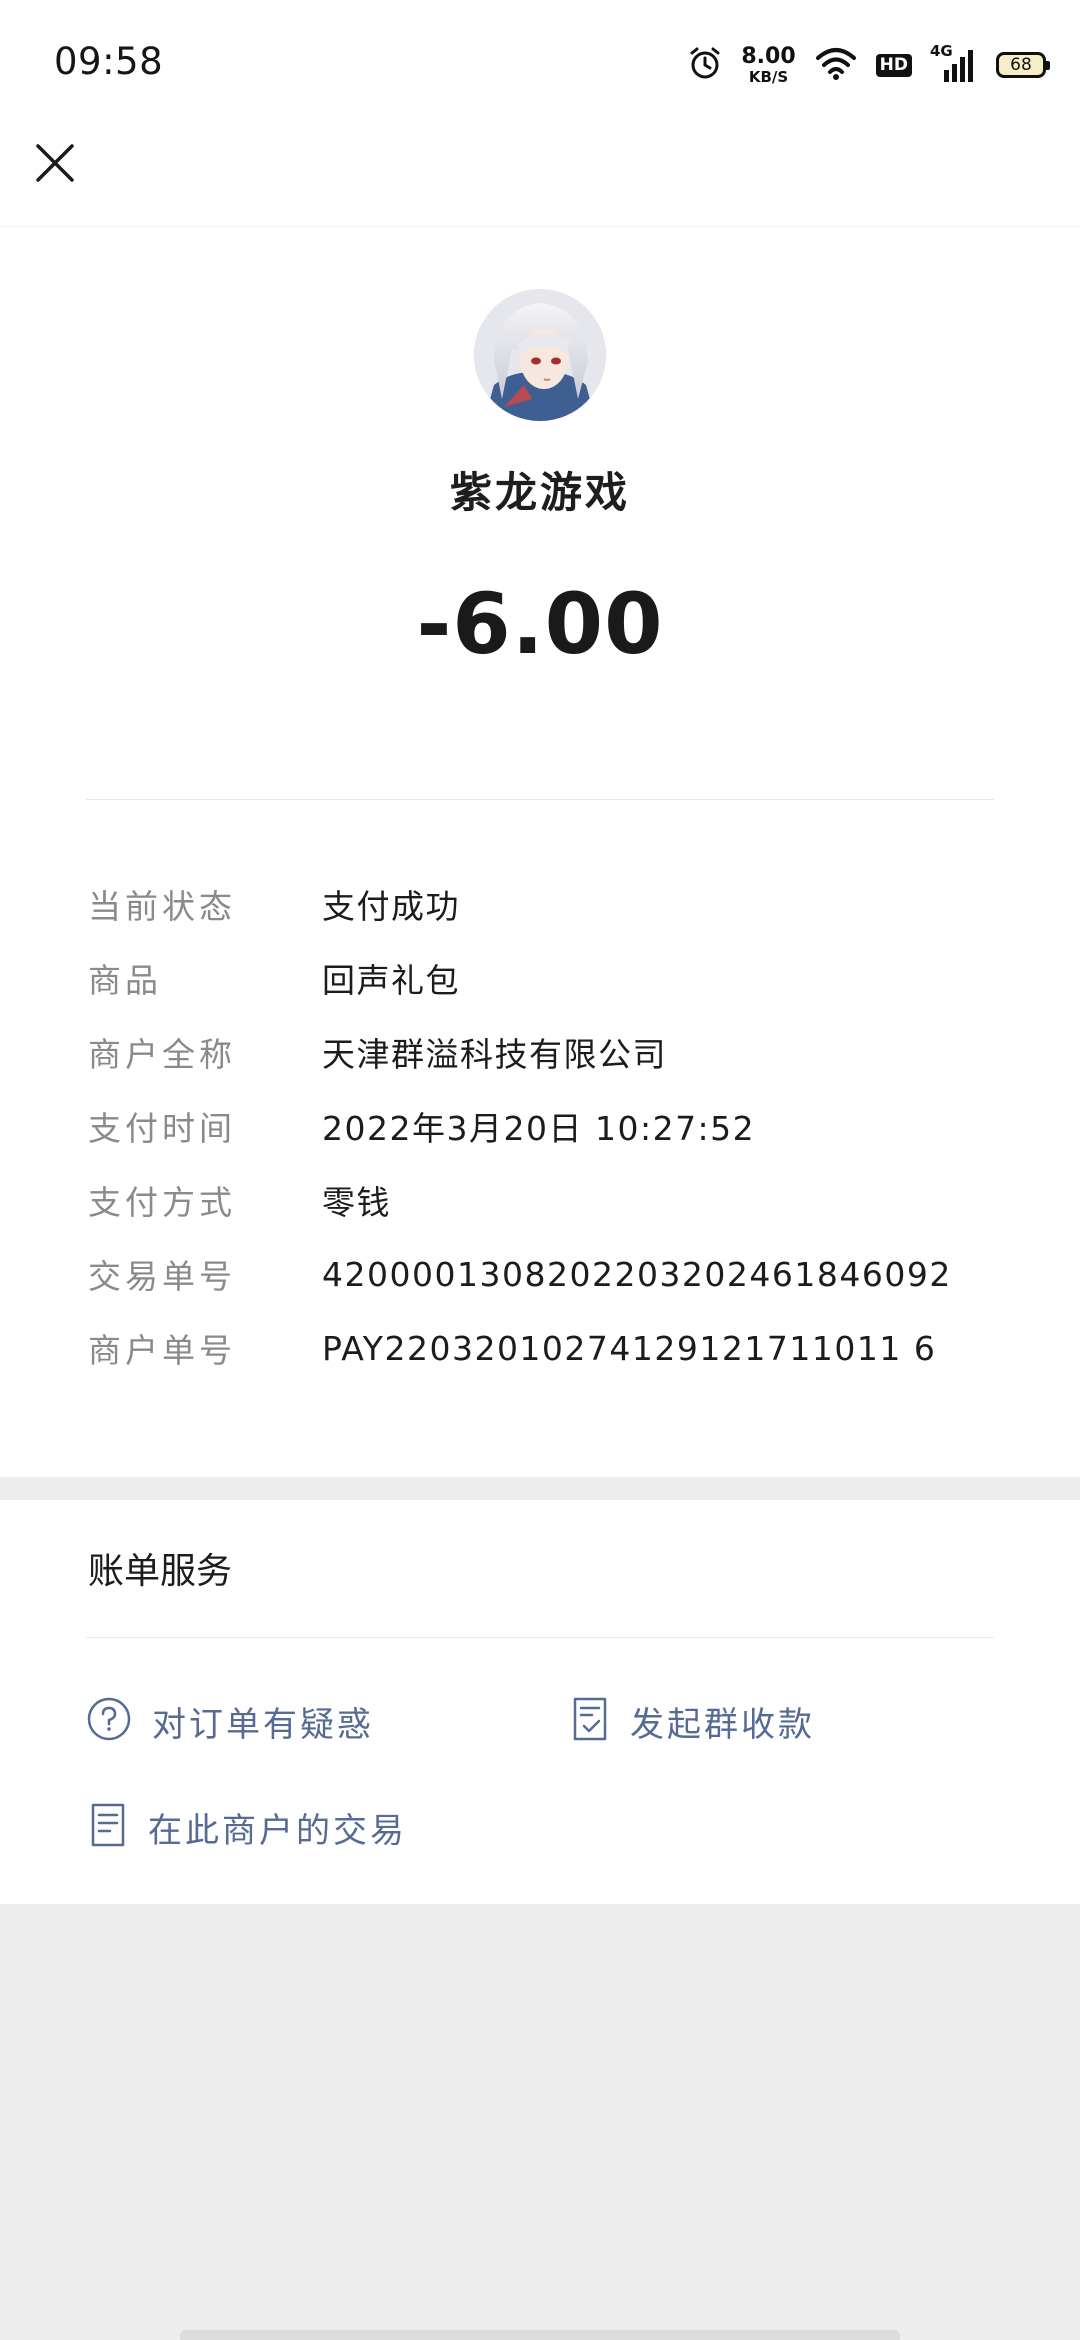  I want to click on detail-value: 支付成功, so click(391, 906).